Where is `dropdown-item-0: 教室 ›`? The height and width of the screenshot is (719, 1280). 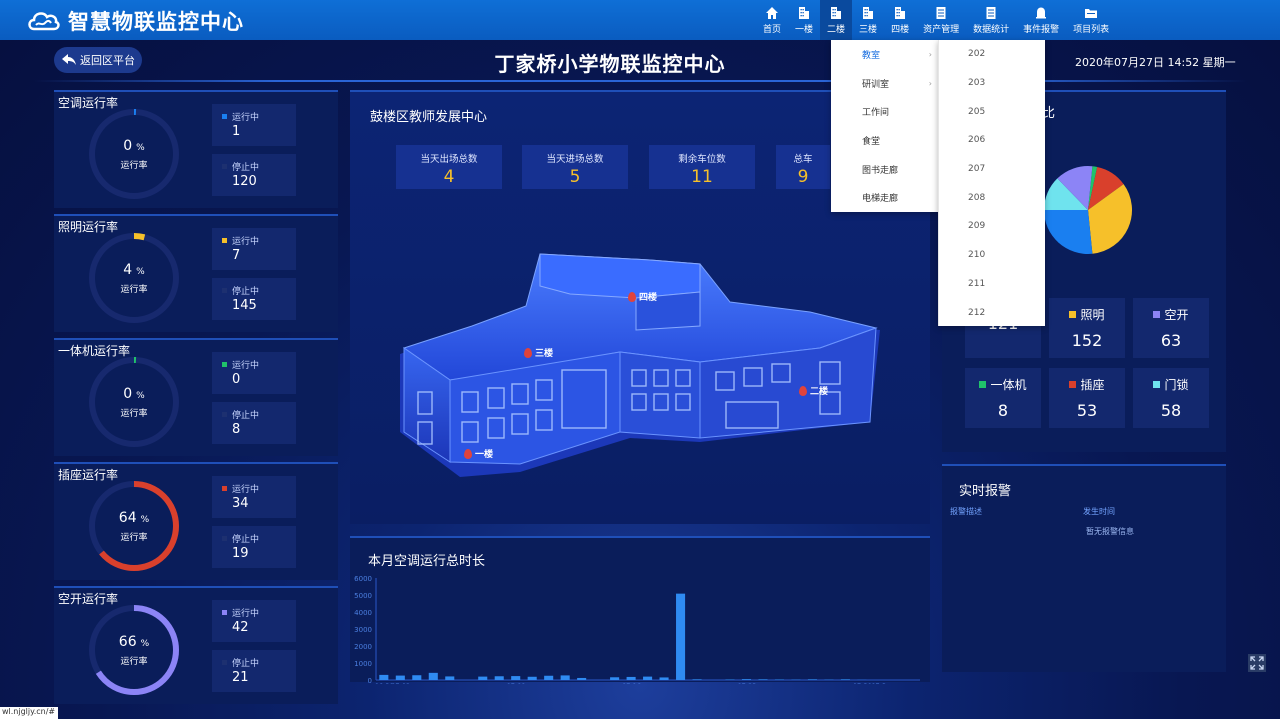
dropdown-item-0: 教室 › is located at coordinates (884, 54).